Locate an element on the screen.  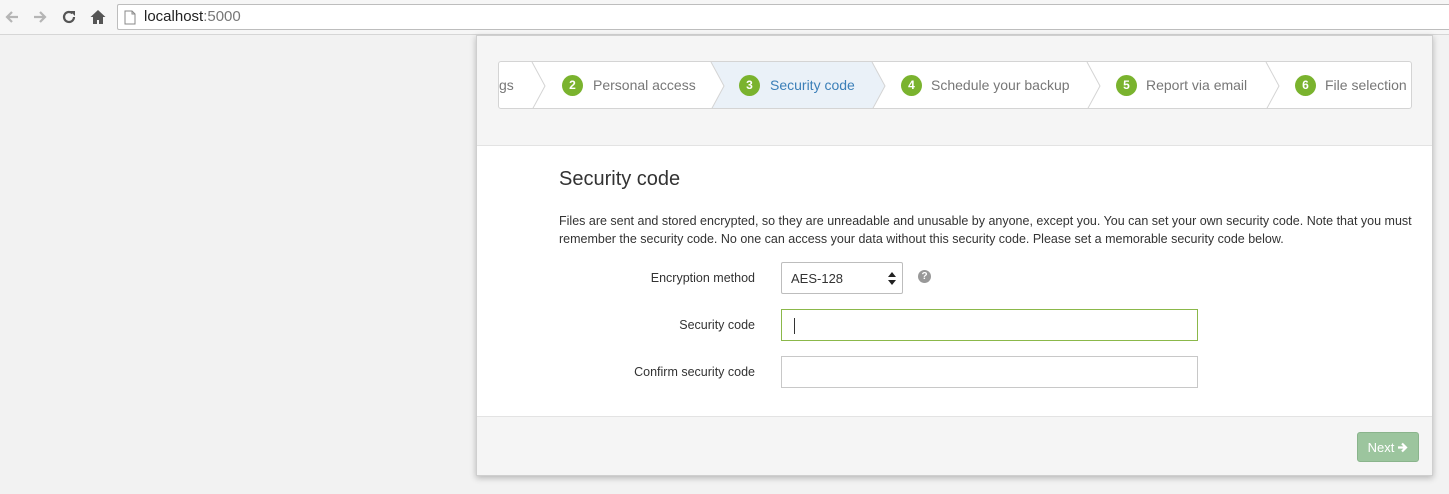
wizard-step-6-label: File selection is located at coordinates (1366, 85).